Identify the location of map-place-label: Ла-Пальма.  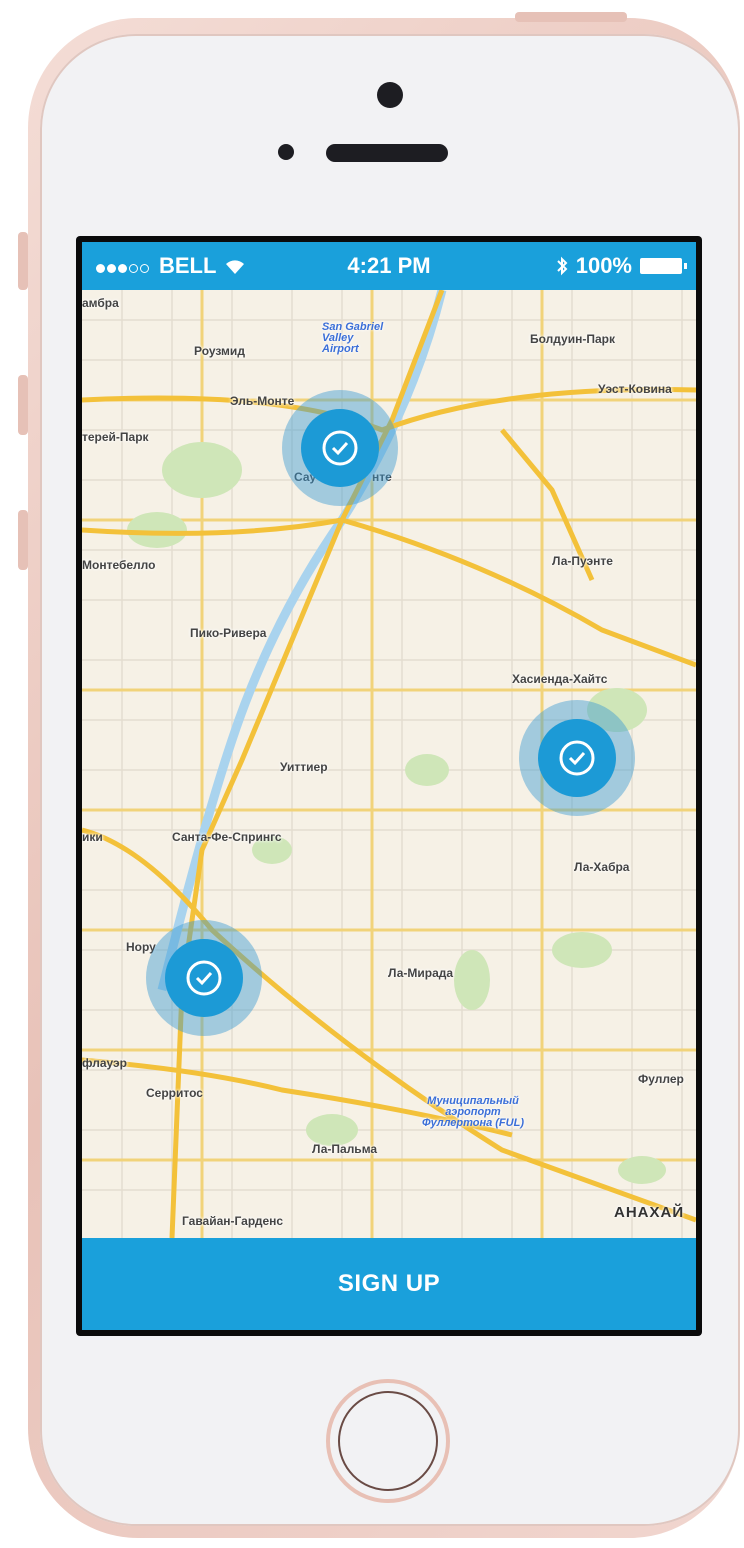
(345, 1149).